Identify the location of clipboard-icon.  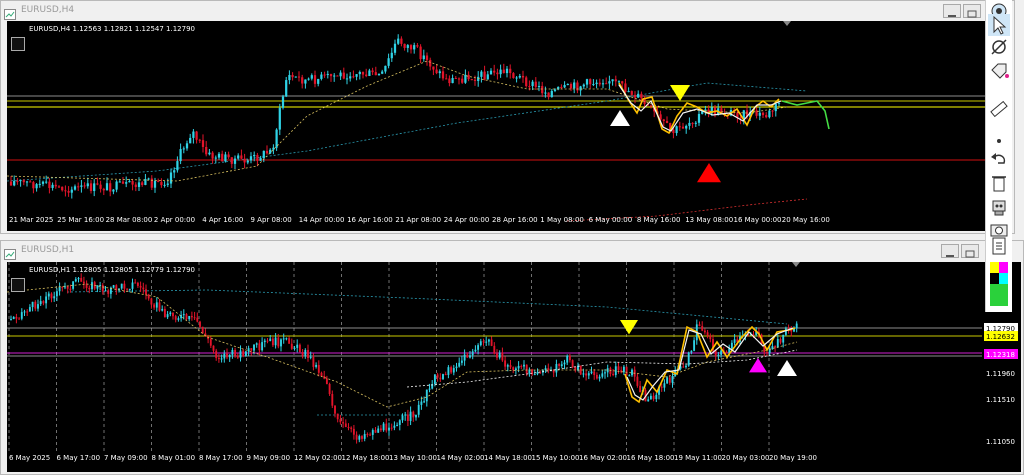
(999, 245).